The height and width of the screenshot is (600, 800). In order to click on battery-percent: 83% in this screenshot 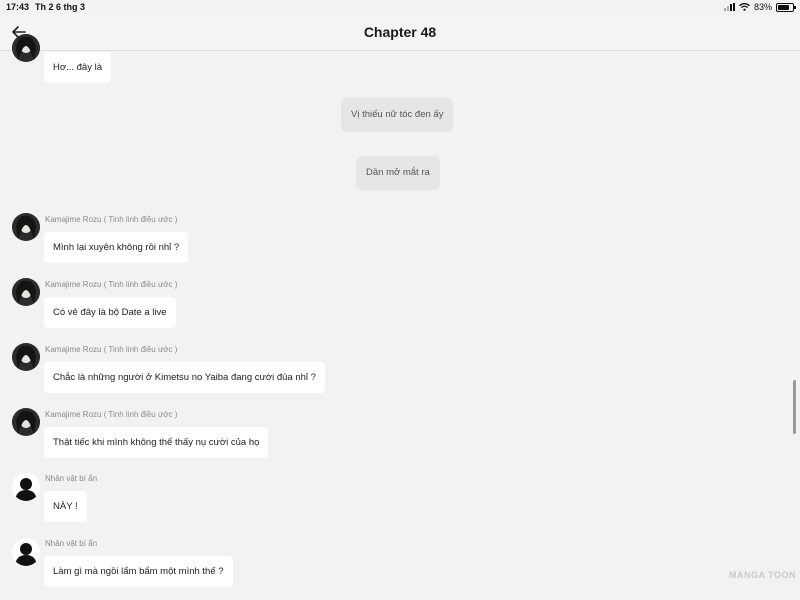, I will do `click(762, 7)`.